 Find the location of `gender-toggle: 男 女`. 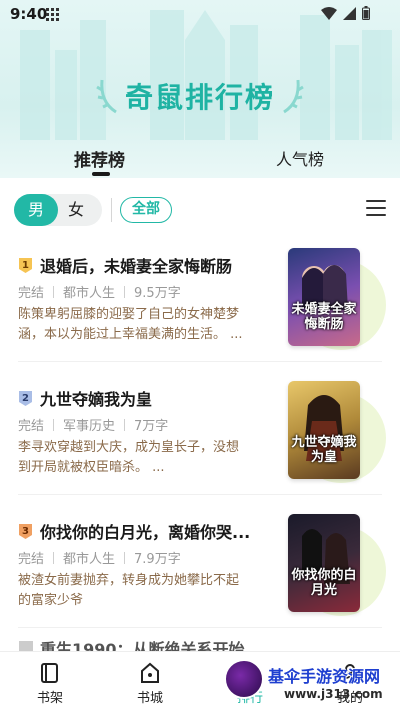

gender-toggle: 男 女 is located at coordinates (58, 210).